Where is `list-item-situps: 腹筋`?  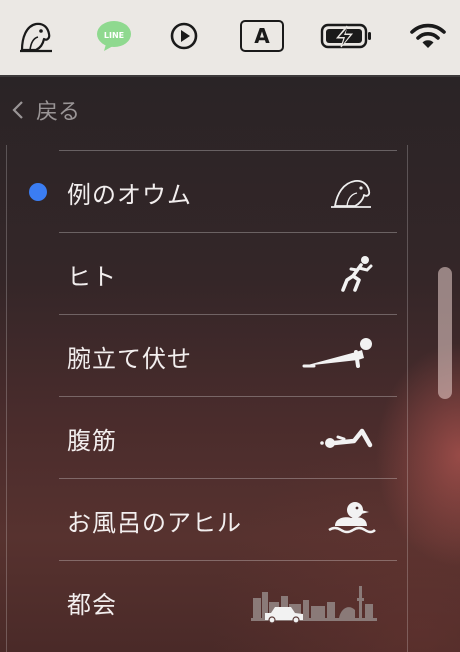
list-item-situps: 腹筋 is located at coordinates (207, 438).